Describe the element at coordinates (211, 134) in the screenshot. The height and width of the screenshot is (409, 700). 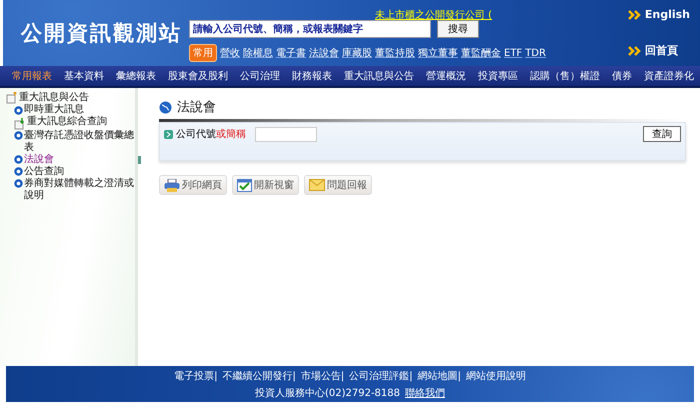
I see `field-label: 公司代號或簡稱` at that location.